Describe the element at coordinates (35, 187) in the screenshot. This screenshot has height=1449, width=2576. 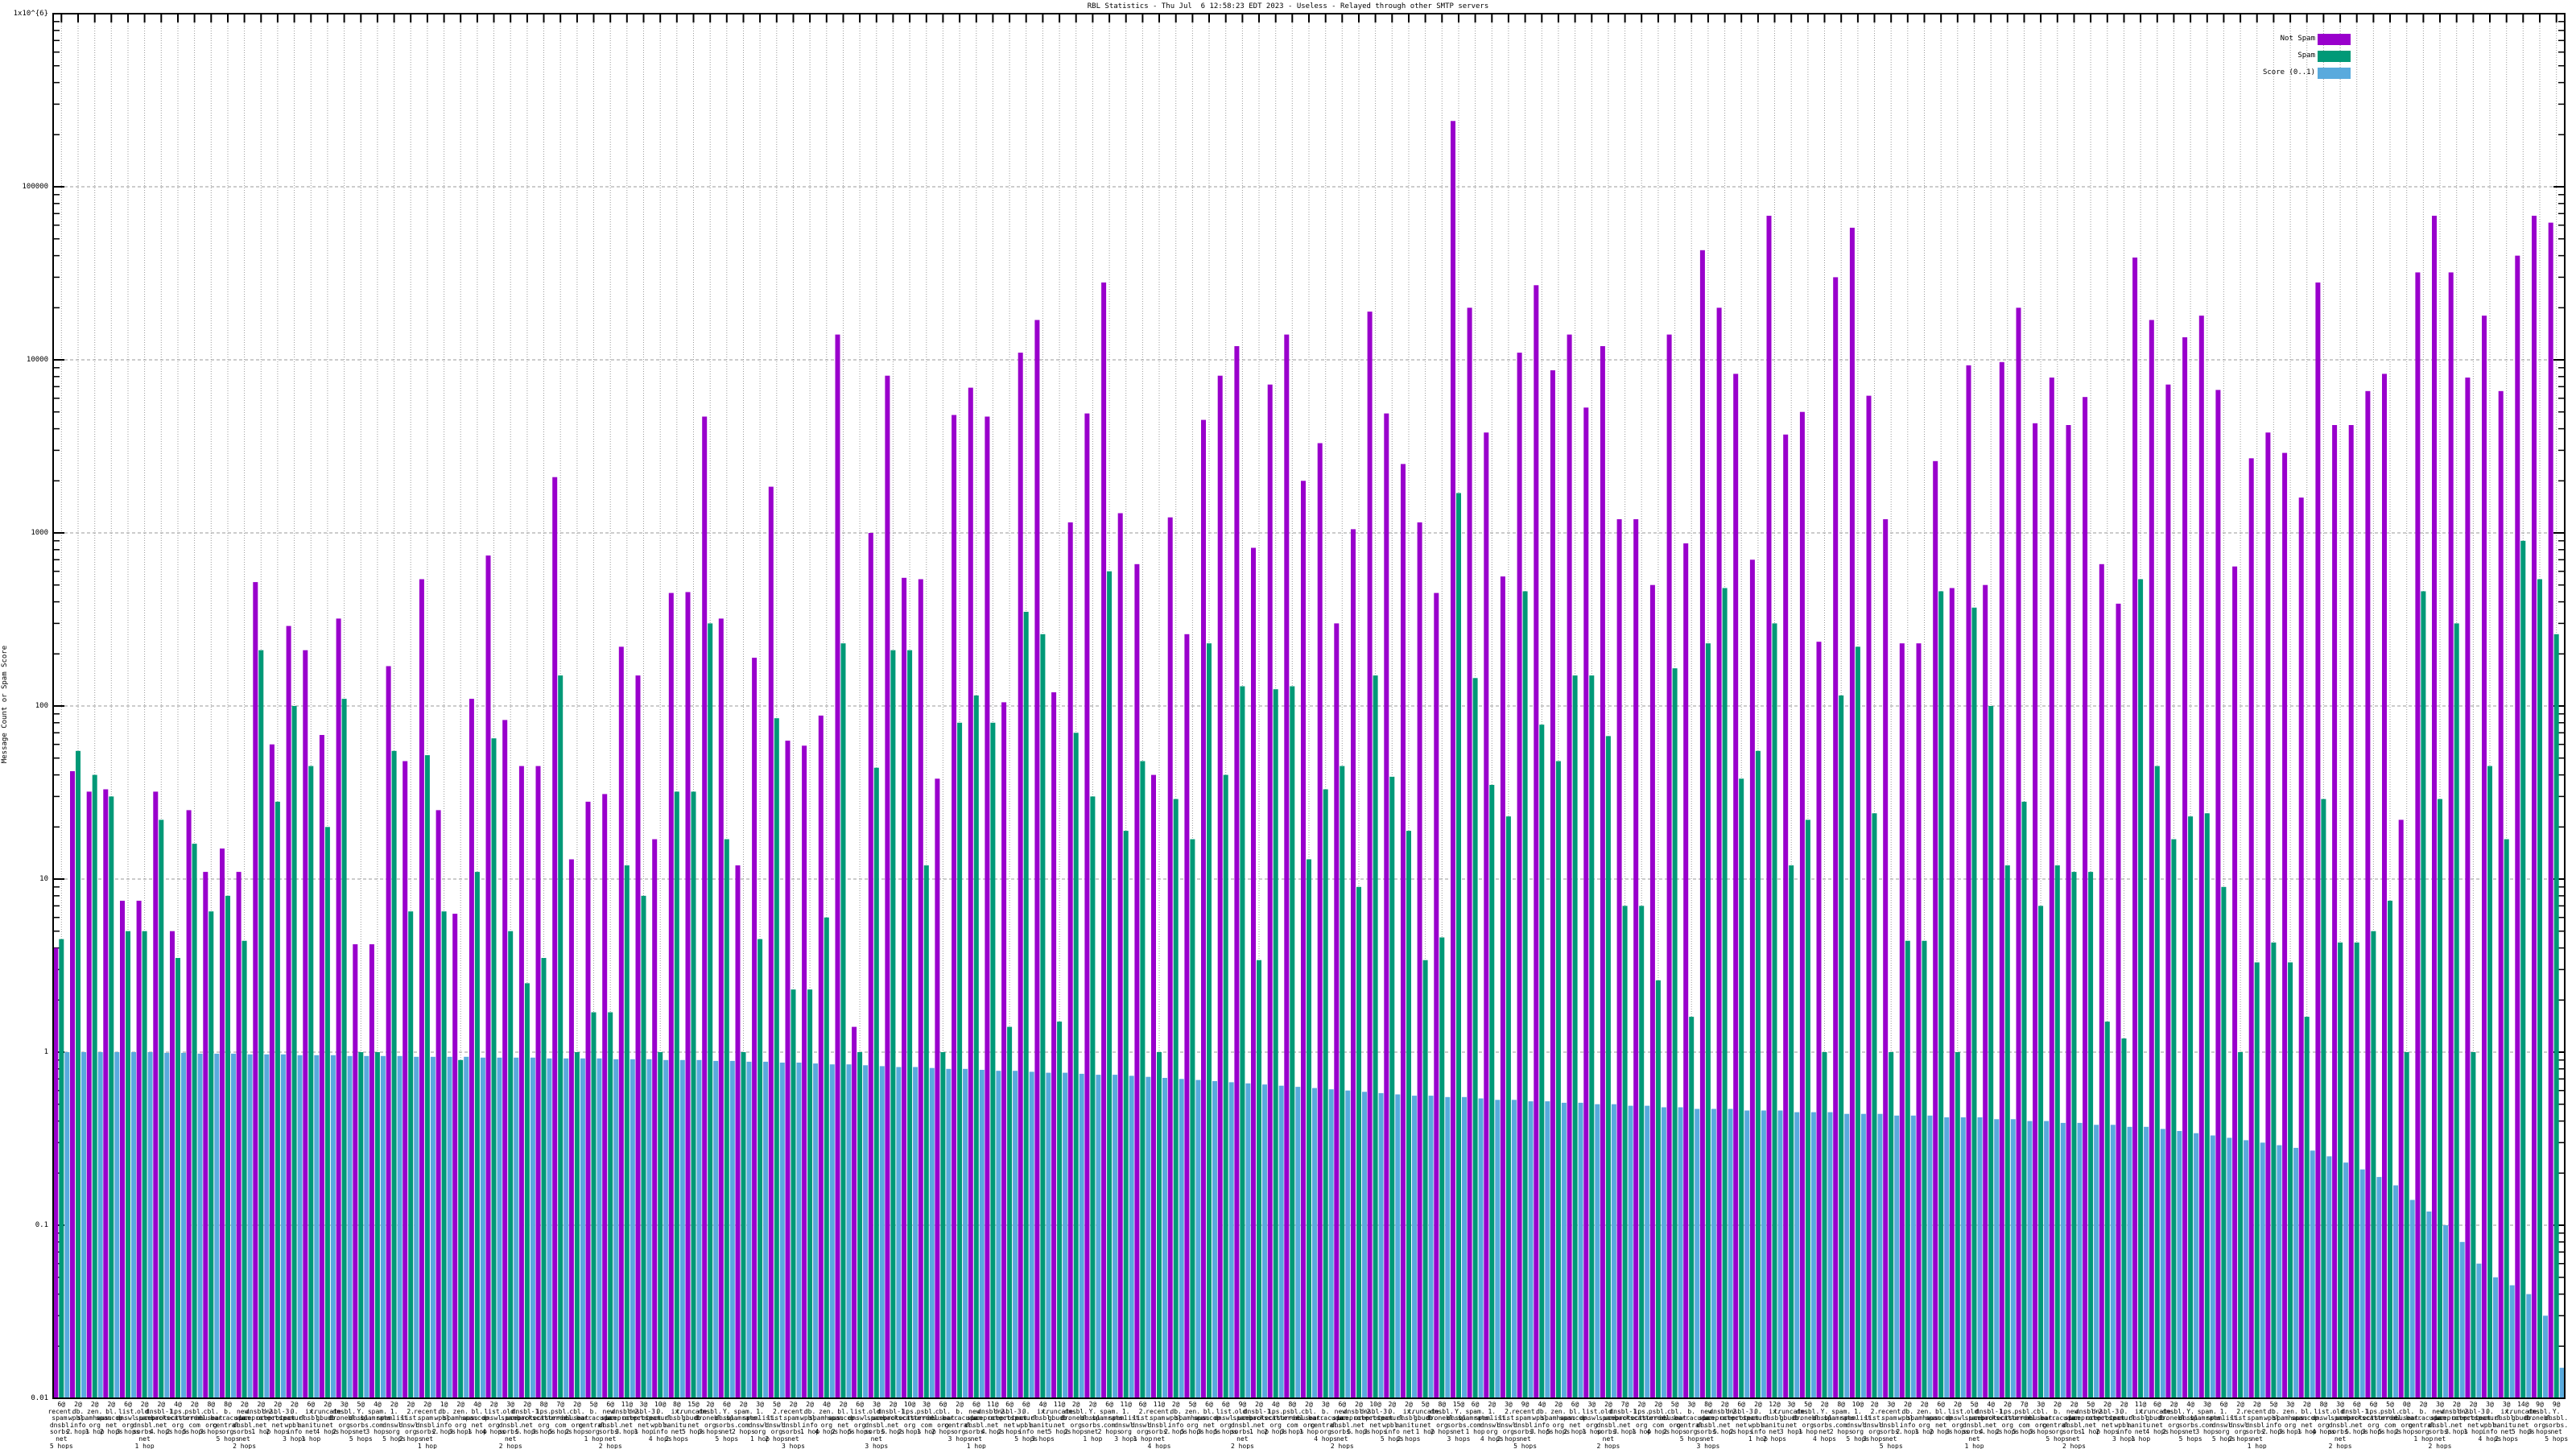
I see `y-tick-label: 100000` at that location.